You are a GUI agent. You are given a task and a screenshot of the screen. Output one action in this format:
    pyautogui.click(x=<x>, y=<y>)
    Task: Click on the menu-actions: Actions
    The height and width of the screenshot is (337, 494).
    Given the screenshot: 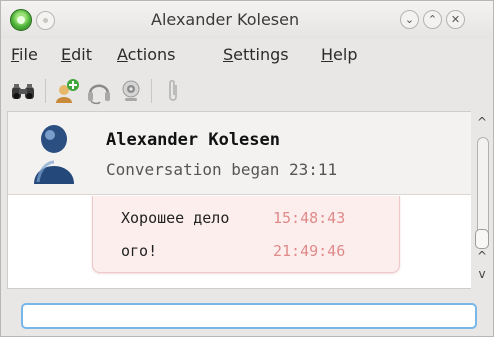 What is the action you would take?
    pyautogui.click(x=146, y=54)
    